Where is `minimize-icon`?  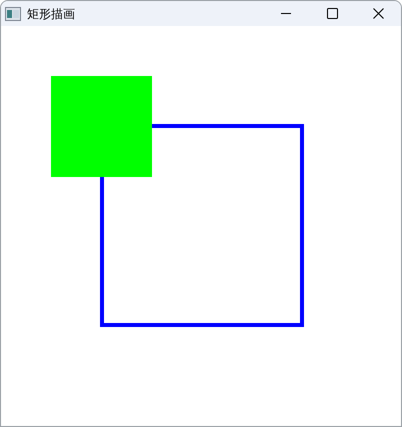 minimize-icon is located at coordinates (286, 13).